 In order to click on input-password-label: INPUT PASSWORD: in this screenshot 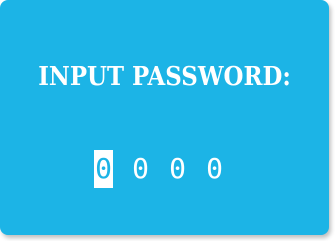, I will do `click(164, 77)`.